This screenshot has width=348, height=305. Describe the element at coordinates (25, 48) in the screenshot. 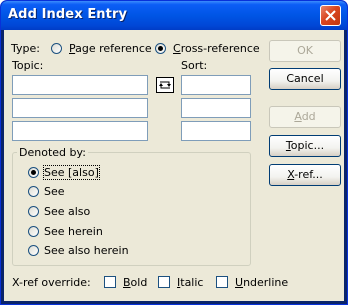

I see `type-label: Type:` at that location.